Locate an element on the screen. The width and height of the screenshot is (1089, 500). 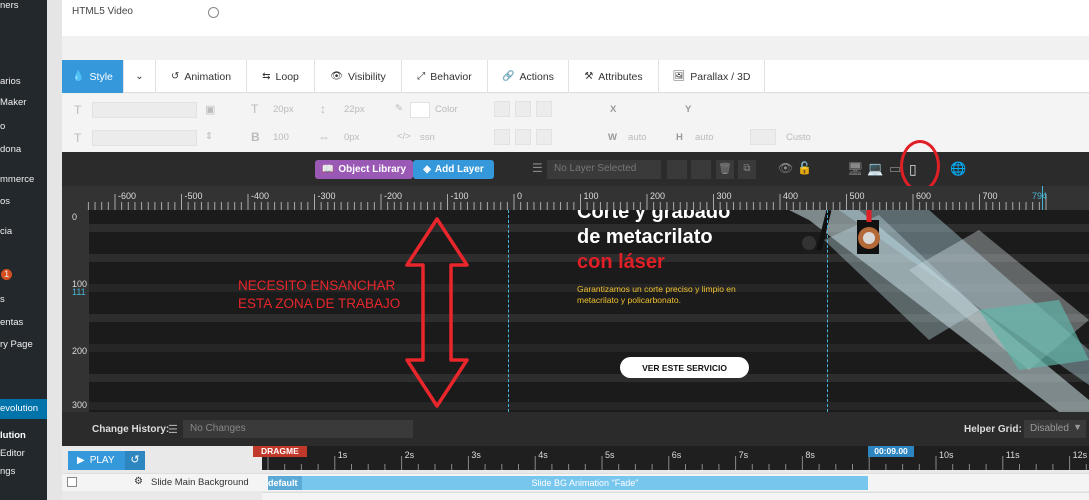
letter-spacing-value: 0px is located at coordinates (351, 137).